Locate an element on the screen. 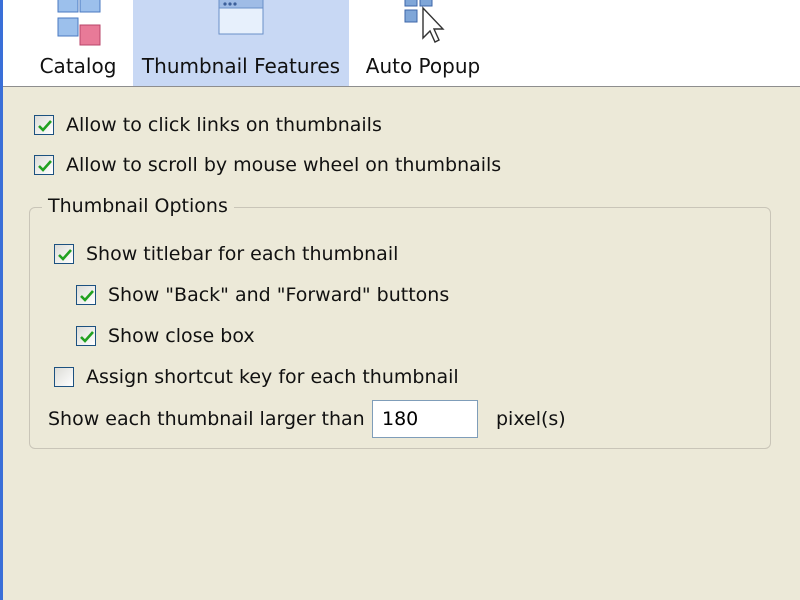 The width and height of the screenshot is (800, 600). tab-thumbnail-features-label: Thumbnail Features is located at coordinates (241, 66).